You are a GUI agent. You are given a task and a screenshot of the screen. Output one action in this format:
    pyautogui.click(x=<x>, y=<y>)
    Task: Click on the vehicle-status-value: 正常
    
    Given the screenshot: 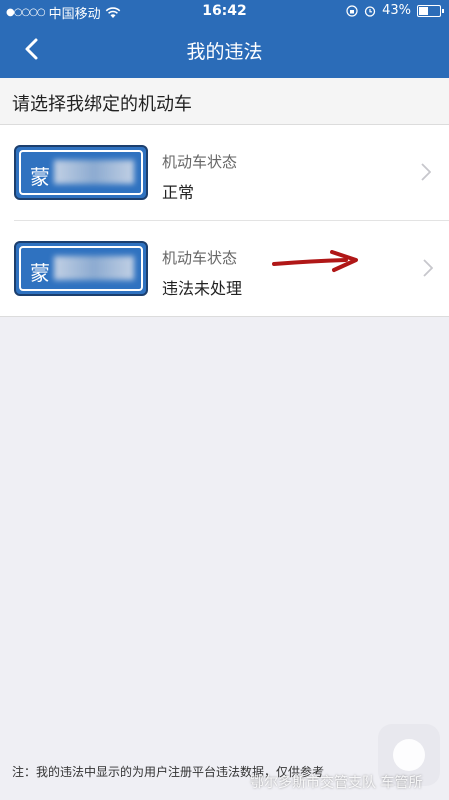 What is the action you would take?
    pyautogui.click(x=178, y=192)
    